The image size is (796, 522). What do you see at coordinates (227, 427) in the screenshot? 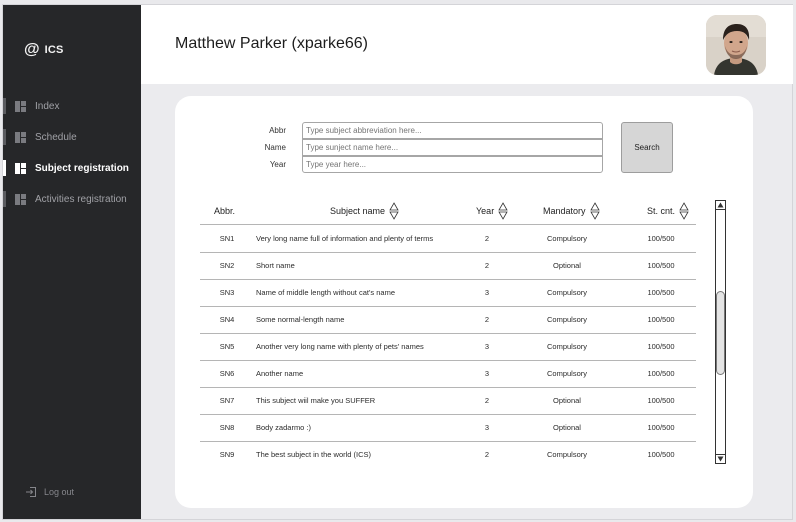
I see `cell-abbr: SN8` at bounding box center [227, 427].